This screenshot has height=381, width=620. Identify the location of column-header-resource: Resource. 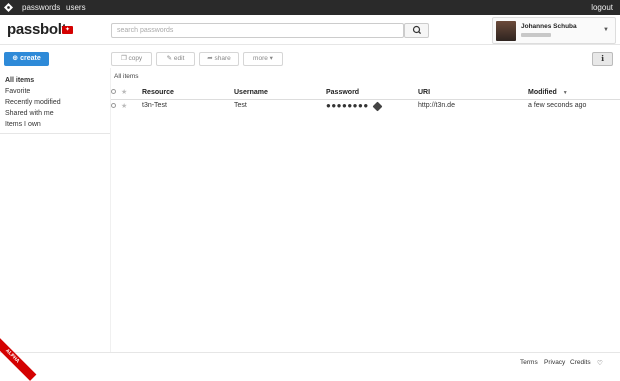
(188, 93).